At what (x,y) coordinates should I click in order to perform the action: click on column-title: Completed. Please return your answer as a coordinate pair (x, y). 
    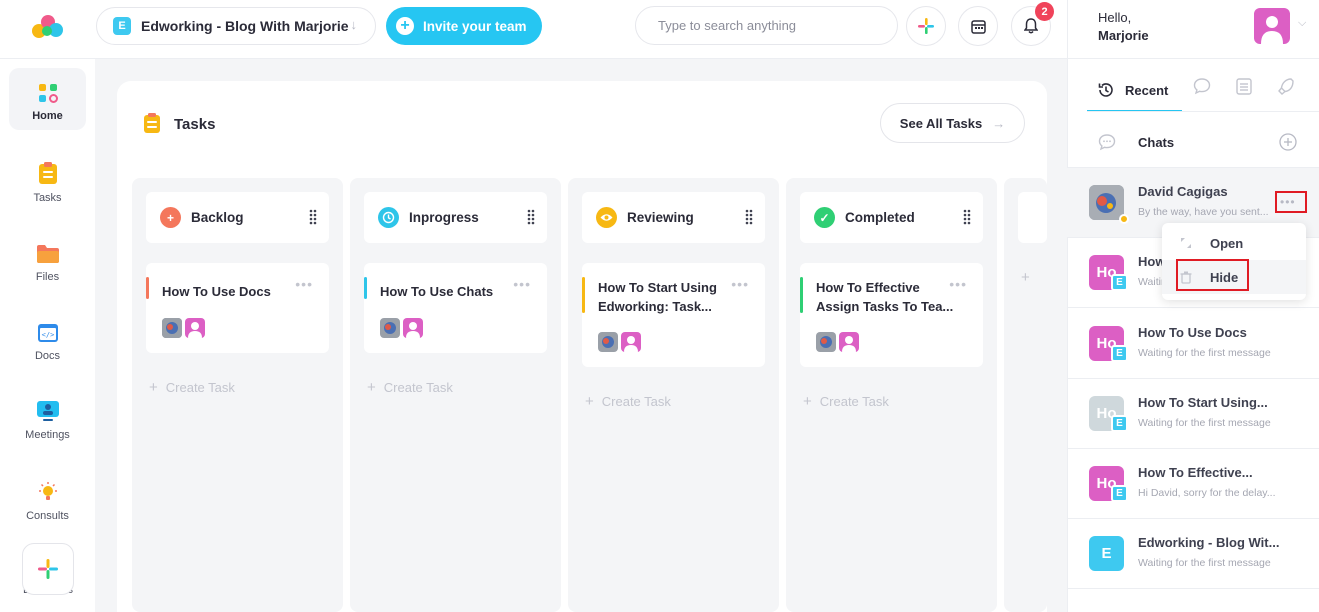
    Looking at the image, I should click on (880, 217).